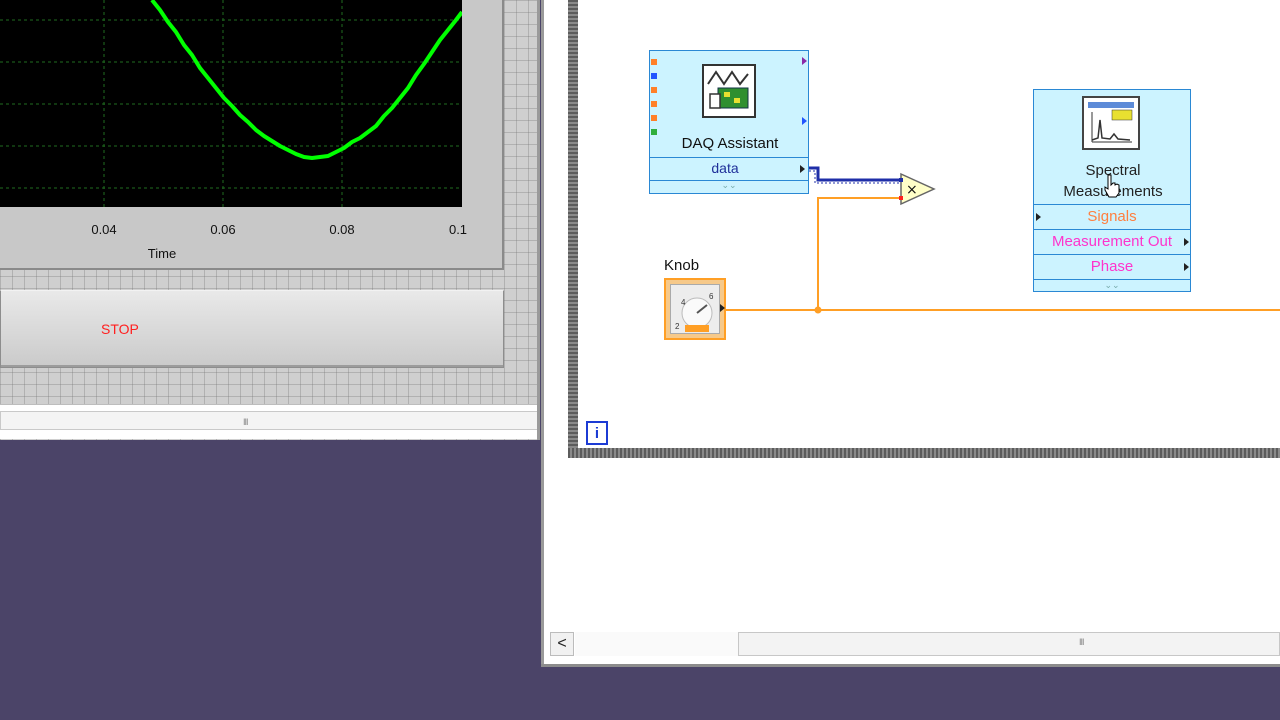 Image resolution: width=1280 pixels, height=720 pixels. What do you see at coordinates (1009, 644) in the screenshot?
I see `block-diagram-scroll-thumb: III` at bounding box center [1009, 644].